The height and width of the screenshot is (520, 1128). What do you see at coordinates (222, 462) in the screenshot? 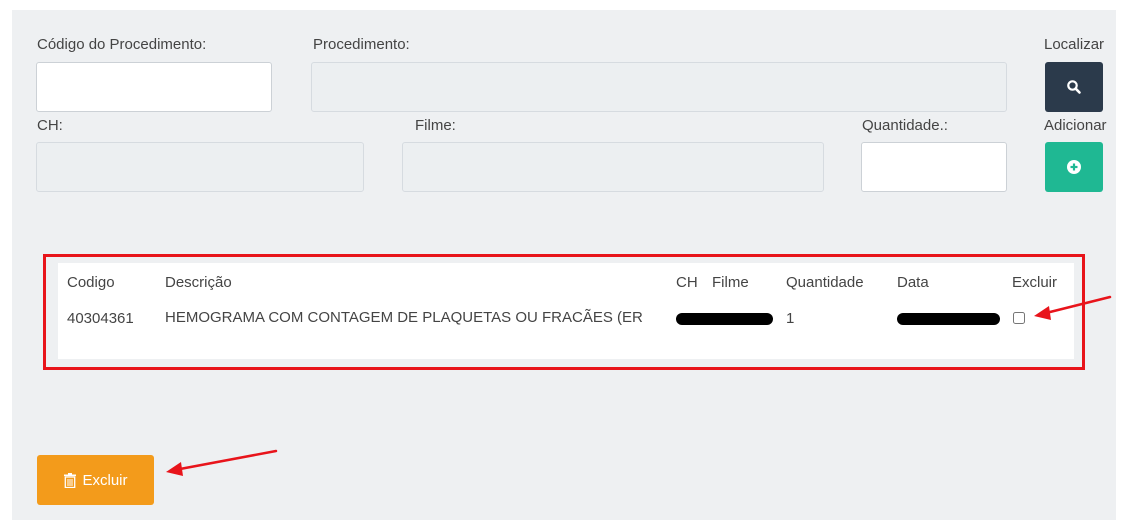
I see `arrow-to-excluir-button` at bounding box center [222, 462].